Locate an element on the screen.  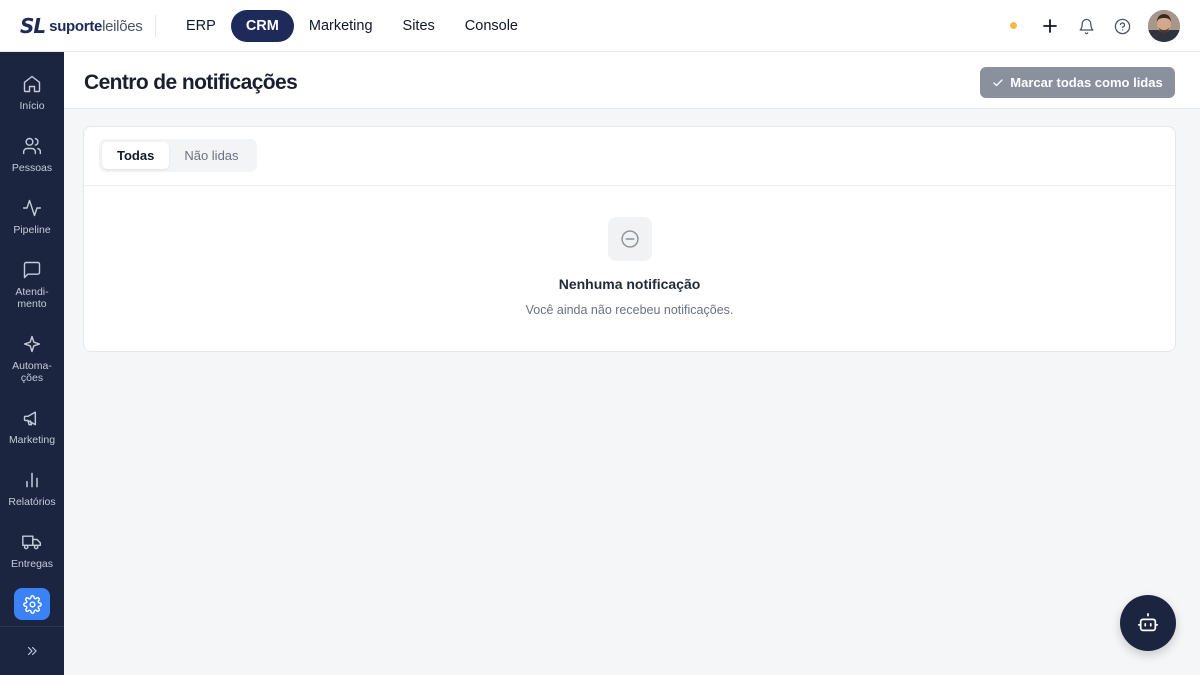
empty-state-title: Nenhuma notificação is located at coordinates (629, 284).